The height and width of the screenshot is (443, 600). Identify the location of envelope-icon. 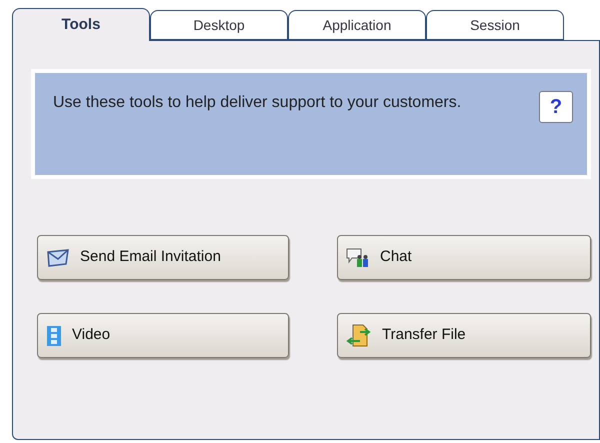
(58, 258).